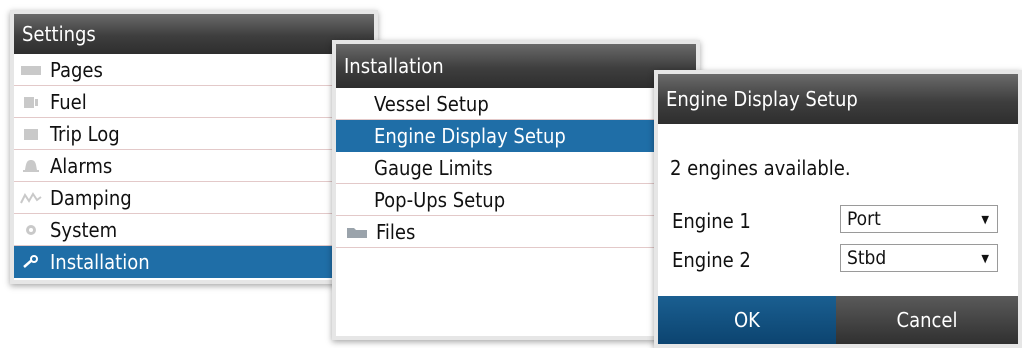 The image size is (1022, 348). Describe the element at coordinates (84, 229) in the screenshot. I see `settings-item-label: System` at that location.